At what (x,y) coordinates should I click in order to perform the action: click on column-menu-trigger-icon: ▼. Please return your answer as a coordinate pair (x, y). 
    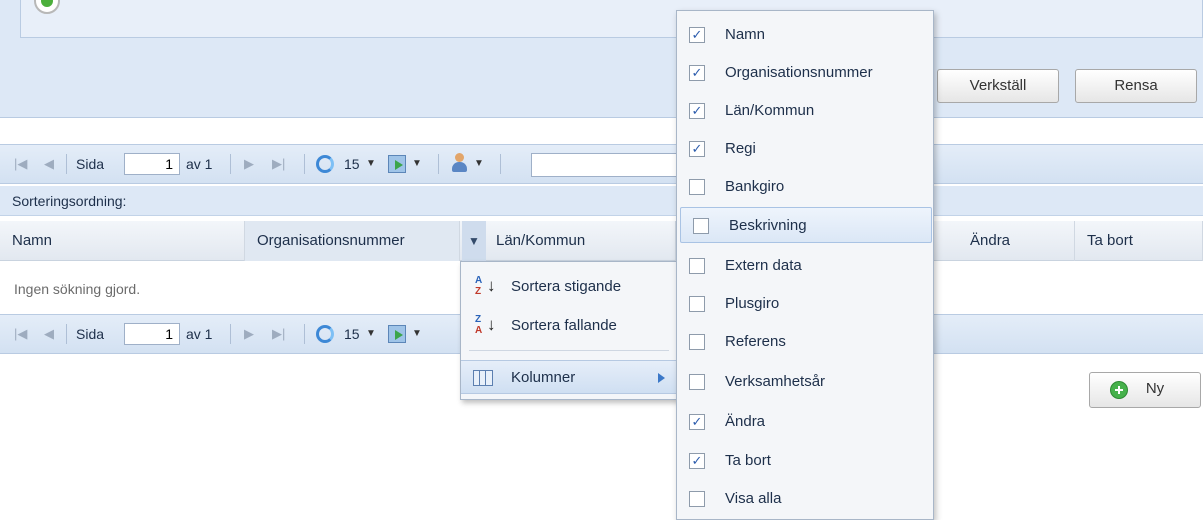
    Looking at the image, I should click on (474, 241).